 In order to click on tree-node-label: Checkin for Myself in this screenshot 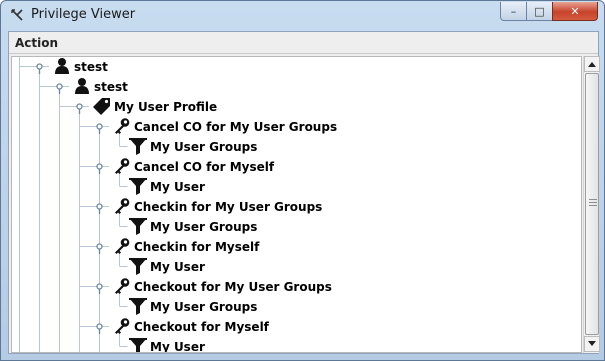, I will do `click(196, 247)`.